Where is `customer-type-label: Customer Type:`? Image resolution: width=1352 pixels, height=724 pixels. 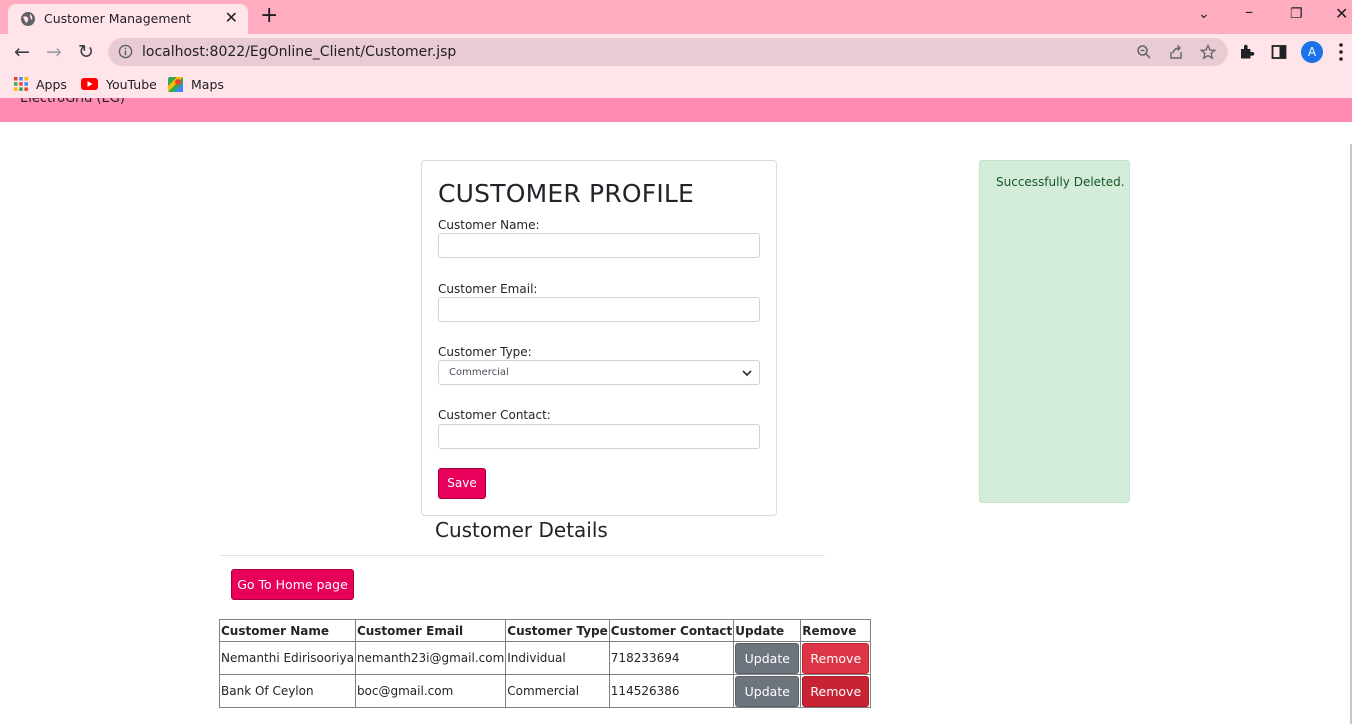
customer-type-label: Customer Type: is located at coordinates (485, 352).